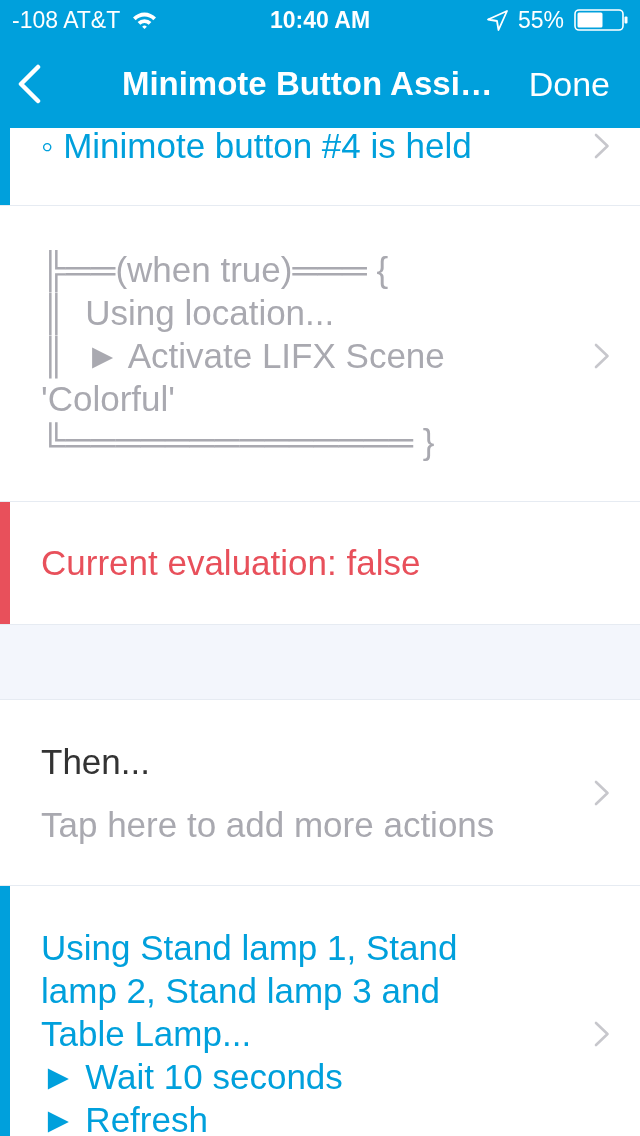  Describe the element at coordinates (268, 825) in the screenshot. I see `add-actions-hint: Tap here to add more actions` at that location.